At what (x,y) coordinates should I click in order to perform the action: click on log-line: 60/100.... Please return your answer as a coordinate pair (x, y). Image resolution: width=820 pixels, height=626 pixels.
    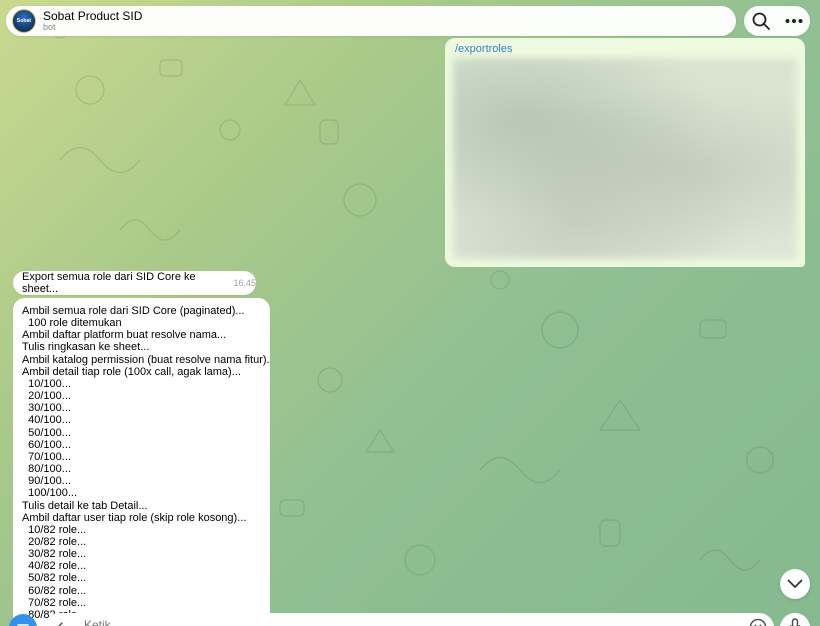
    Looking at the image, I should click on (46, 444).